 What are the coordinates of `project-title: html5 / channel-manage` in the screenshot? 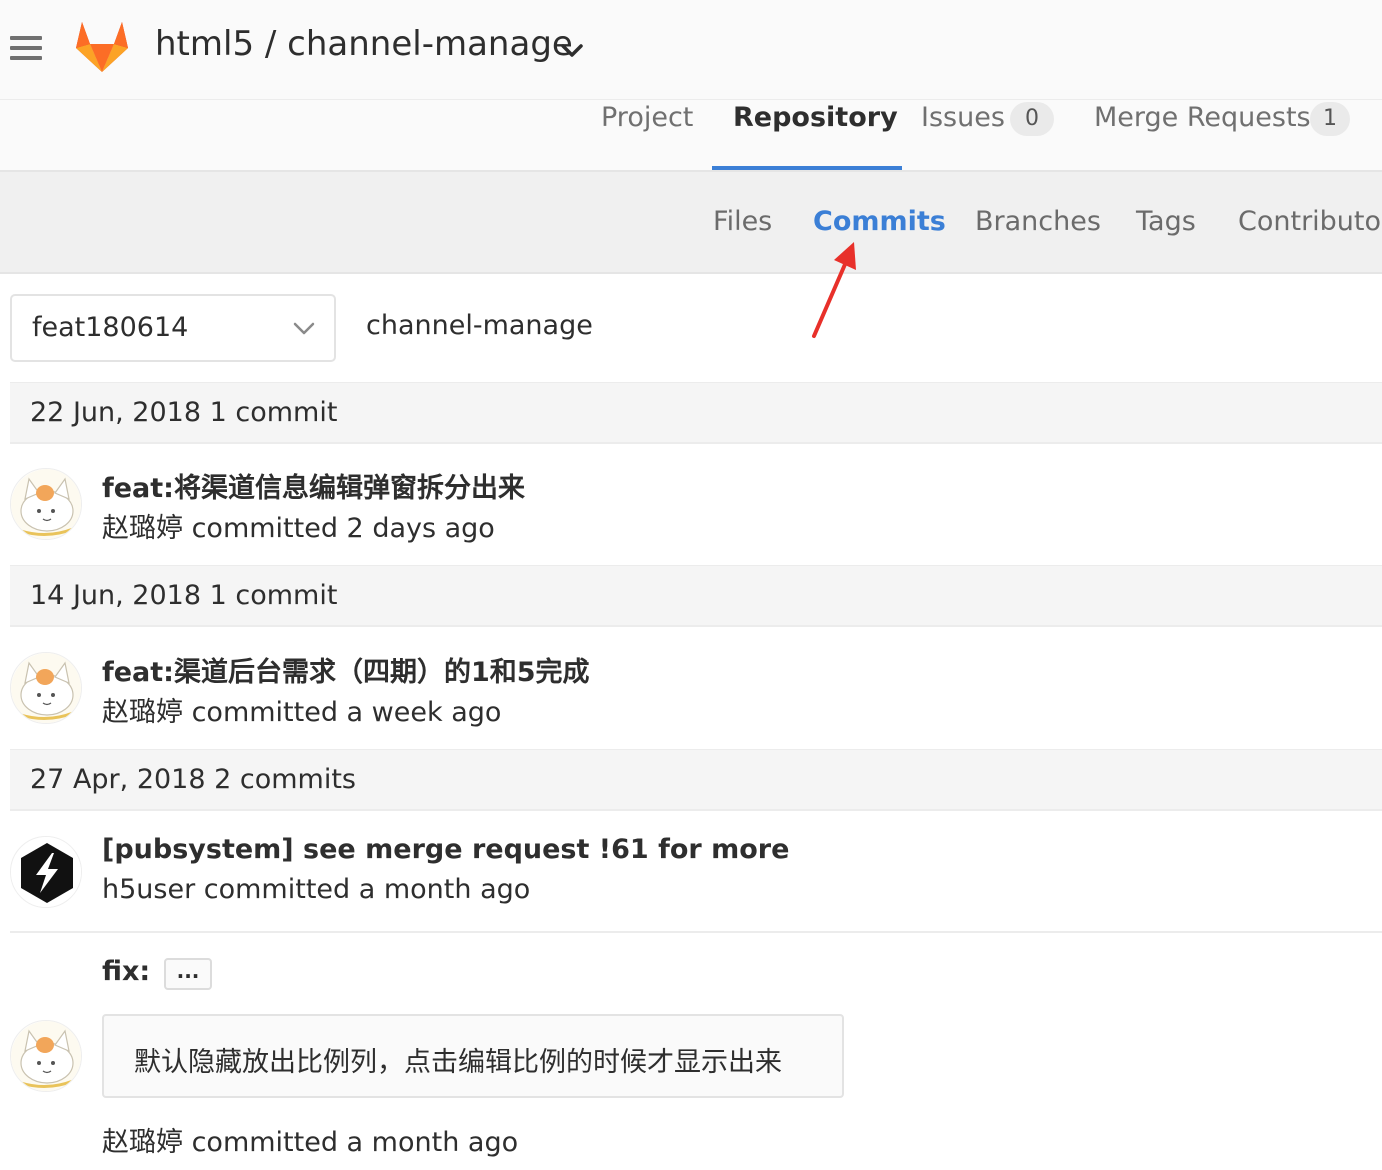 It's located at (364, 44).